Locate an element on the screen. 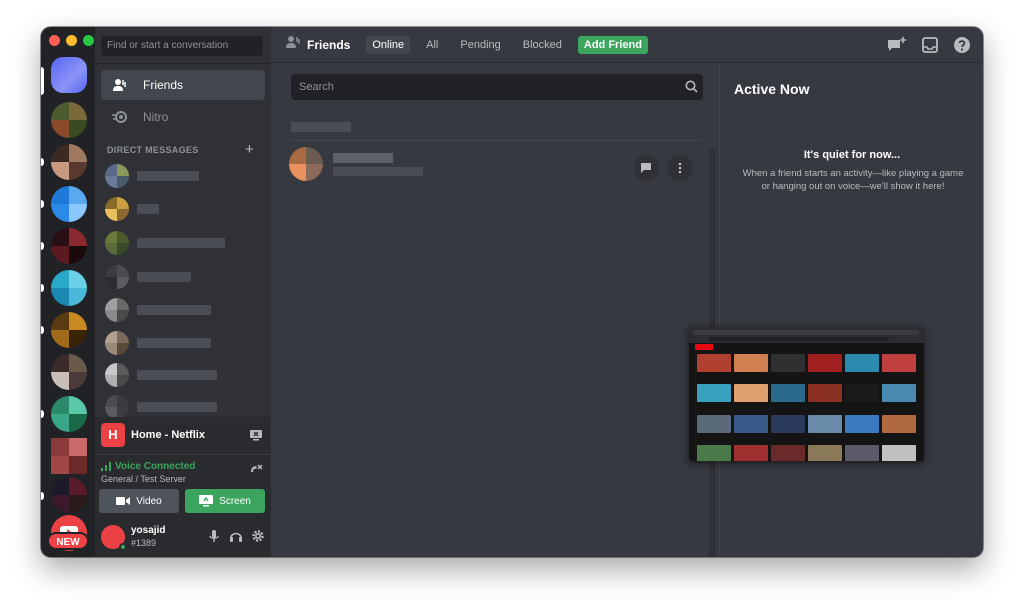 This screenshot has height=612, width=1024. stop-stream-icon is located at coordinates (256, 437).